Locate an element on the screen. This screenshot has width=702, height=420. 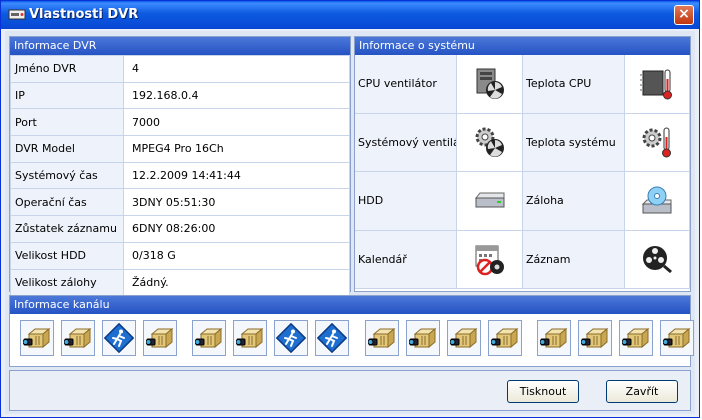
row-value: 4 is located at coordinates (236, 69).